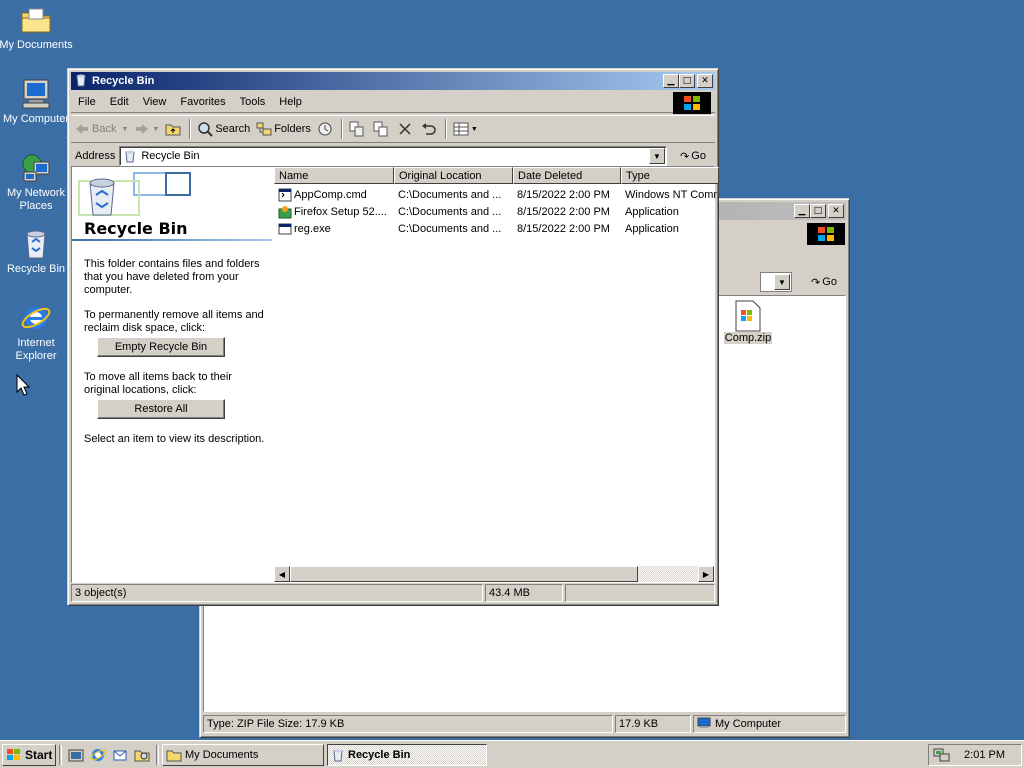 The width and height of the screenshot is (1024, 768). I want to click on delete-button, so click(406, 129).